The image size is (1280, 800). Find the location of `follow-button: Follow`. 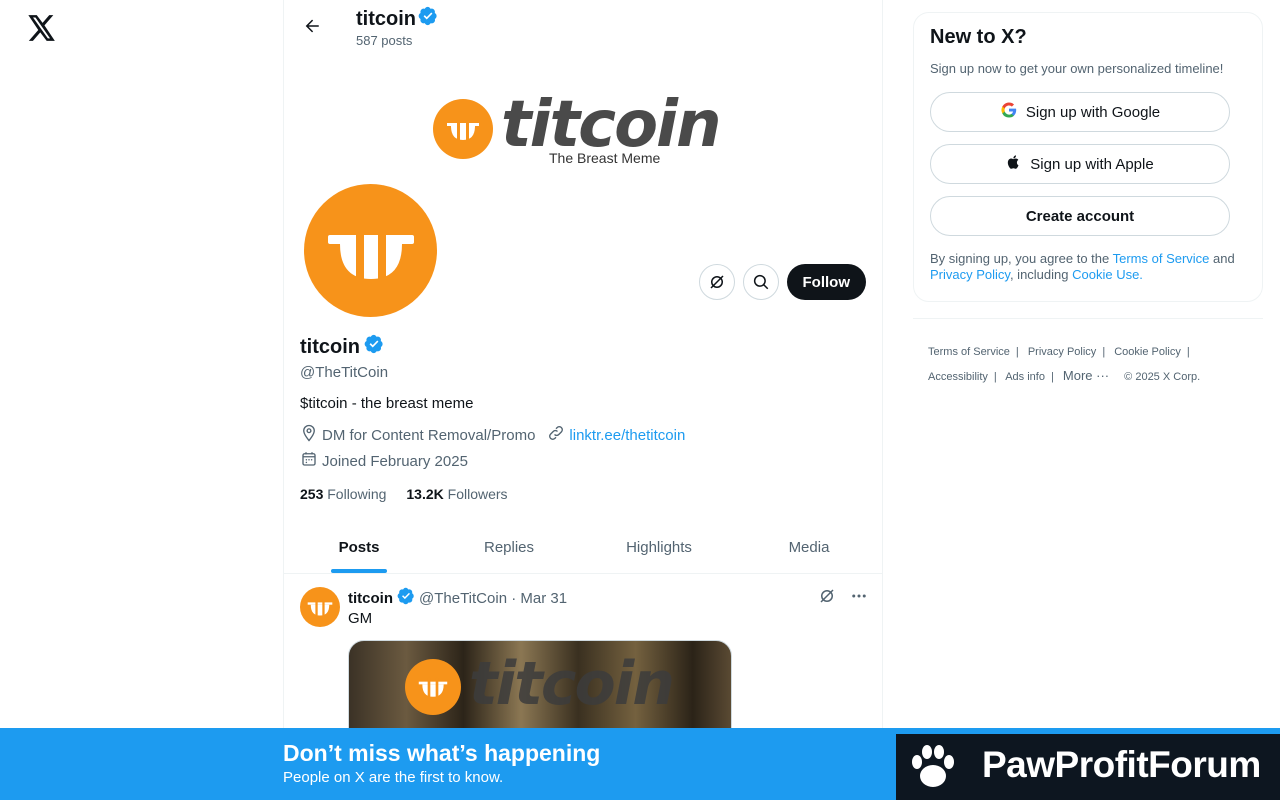

follow-button: Follow is located at coordinates (826, 282).